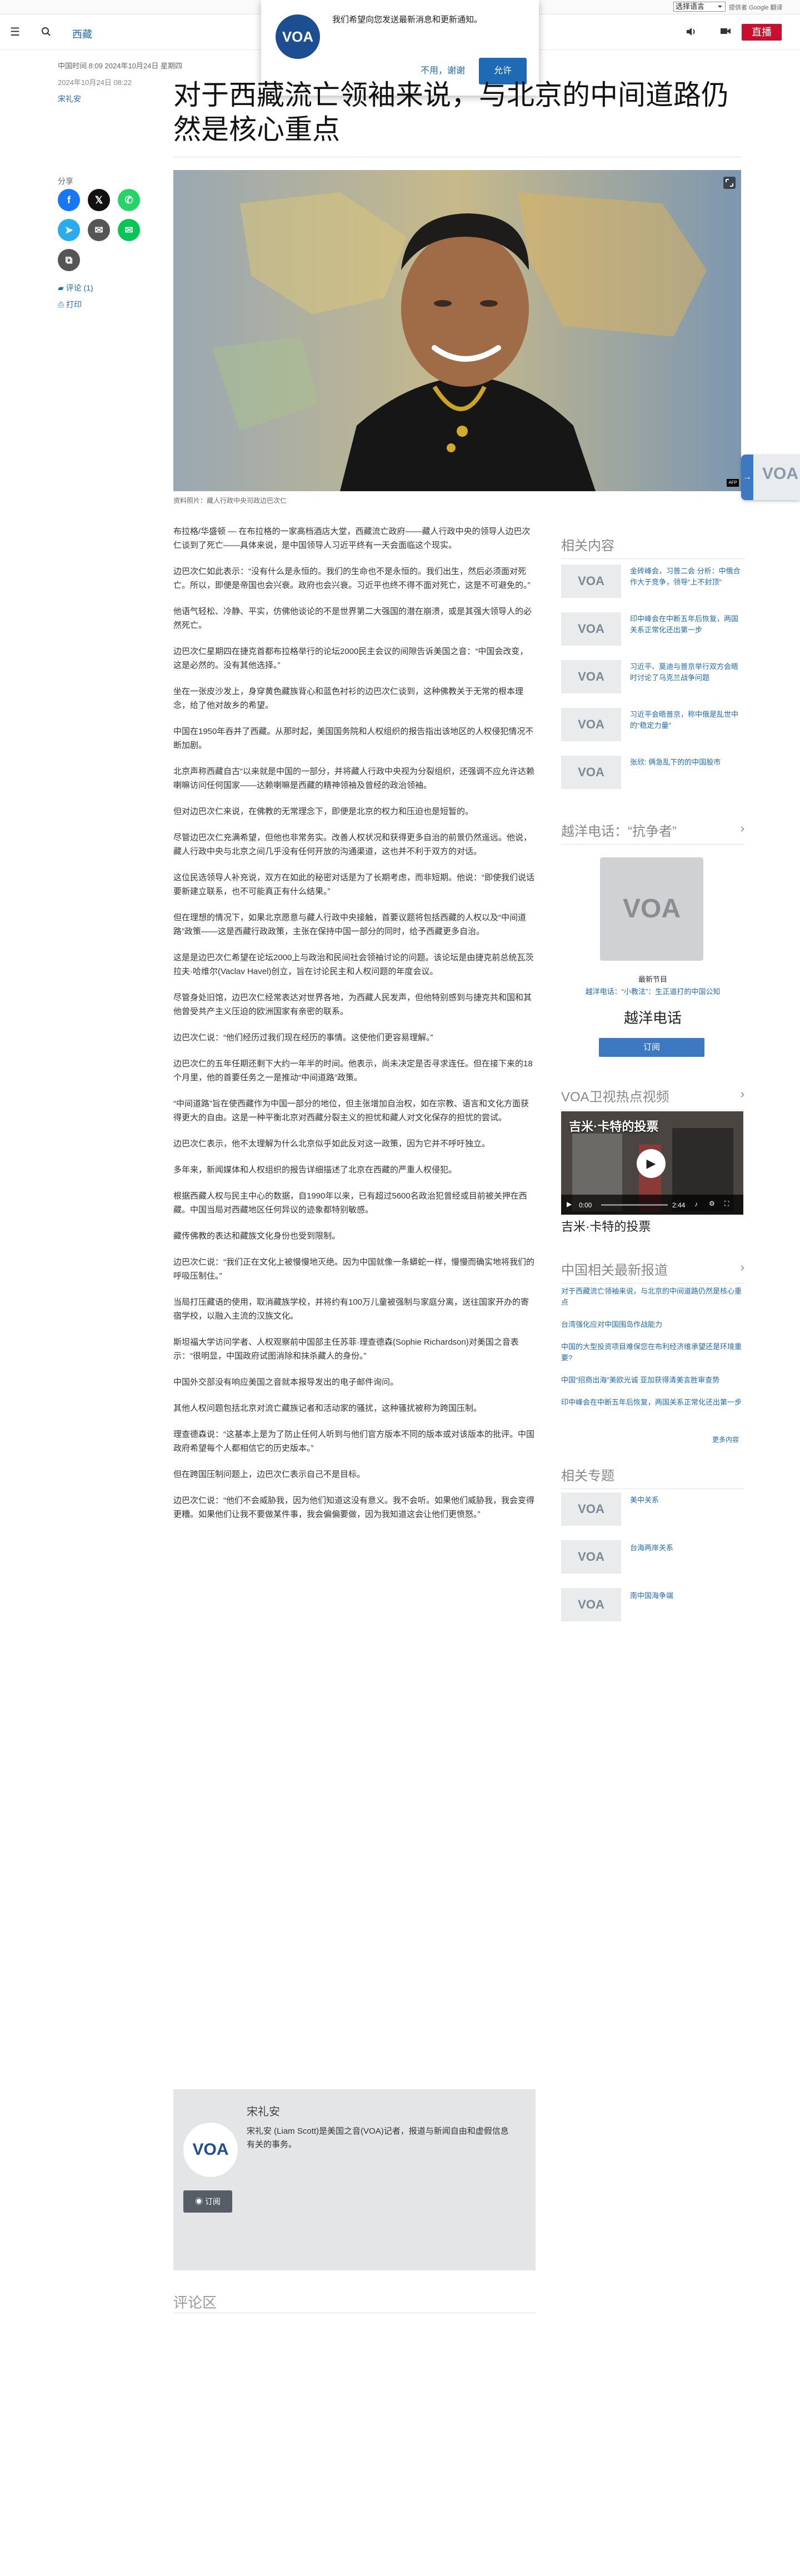  Describe the element at coordinates (570, 1204) in the screenshot. I see `play-small-icon: ▶` at that location.